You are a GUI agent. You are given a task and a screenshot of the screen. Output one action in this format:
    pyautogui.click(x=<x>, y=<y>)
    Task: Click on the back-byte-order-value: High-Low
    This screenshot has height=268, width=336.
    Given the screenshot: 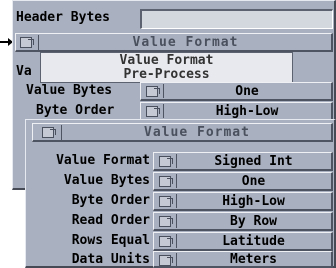 What is the action you would take?
    pyautogui.click(x=247, y=111)
    